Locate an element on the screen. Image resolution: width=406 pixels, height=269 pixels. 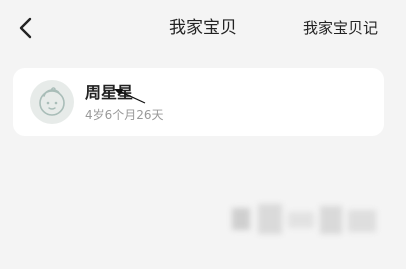
baby-avatar is located at coordinates (52, 102).